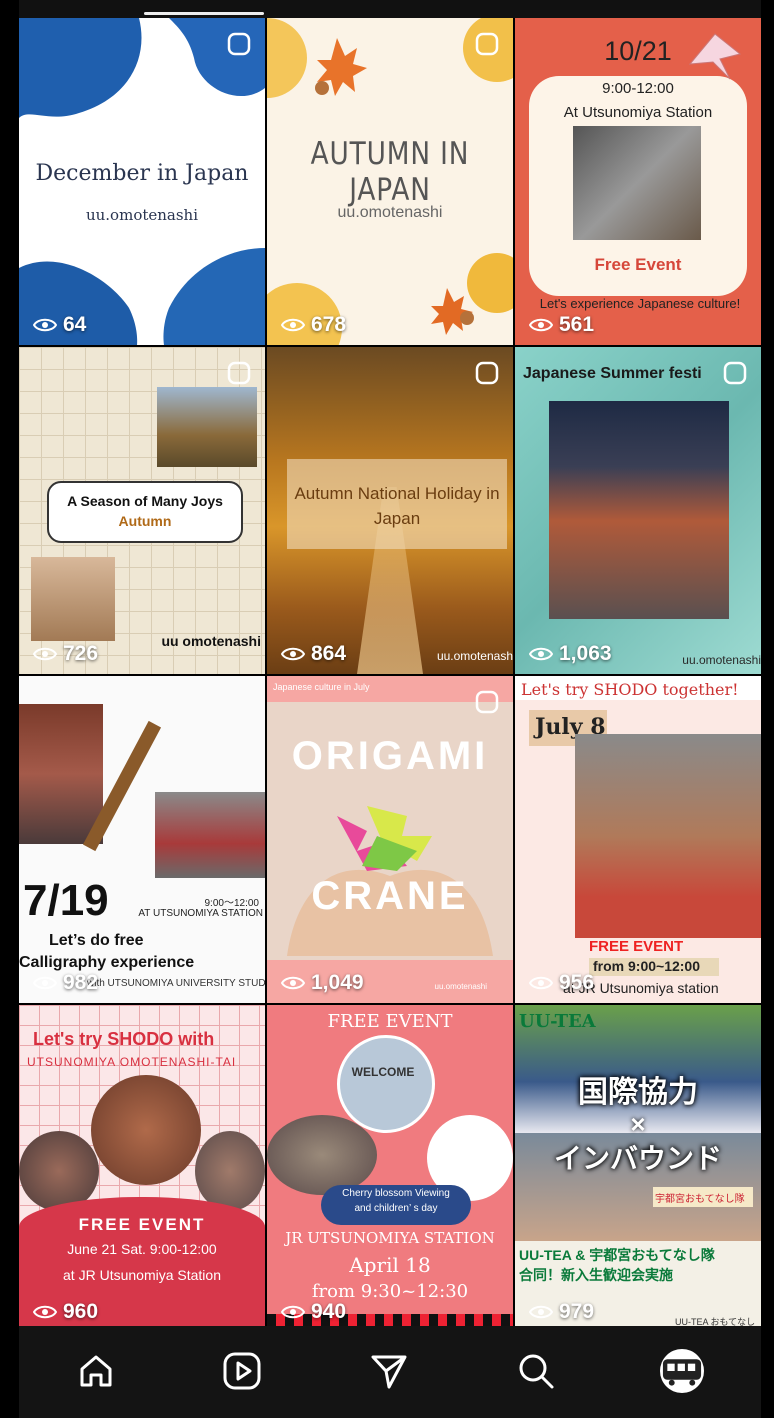 The height and width of the screenshot is (1418, 774). What do you see at coordinates (176, 983) in the screenshot?
I see `event-footer: with UTSUNOMIYA UNIVERSITY STUDENT` at bounding box center [176, 983].